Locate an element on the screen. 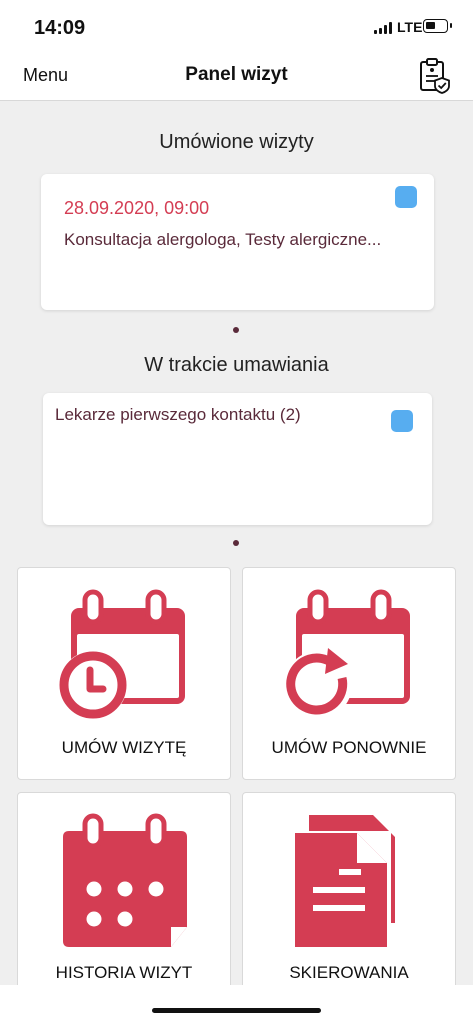 Image resolution: width=473 pixels, height=1024 pixels. tile-label: UMÓW WIZYTĘ is located at coordinates (124, 747).